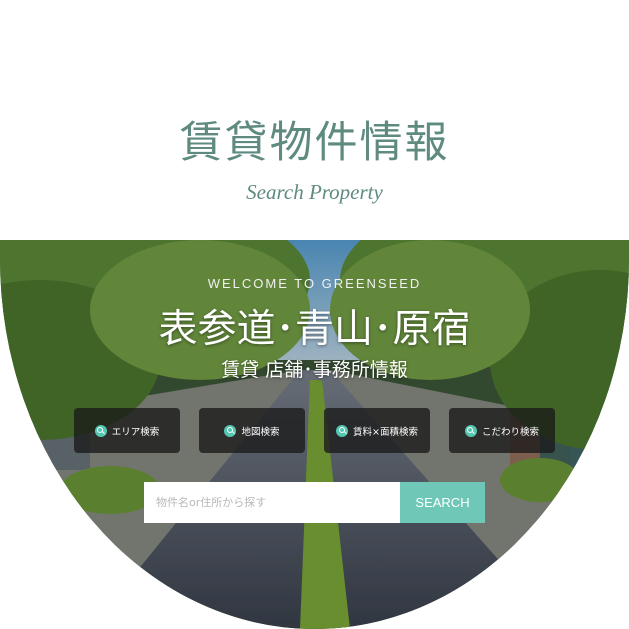 This screenshot has width=629, height=629. What do you see at coordinates (314, 329) in the screenshot?
I see `hero-heading: 表参道･青山･原宿` at bounding box center [314, 329].